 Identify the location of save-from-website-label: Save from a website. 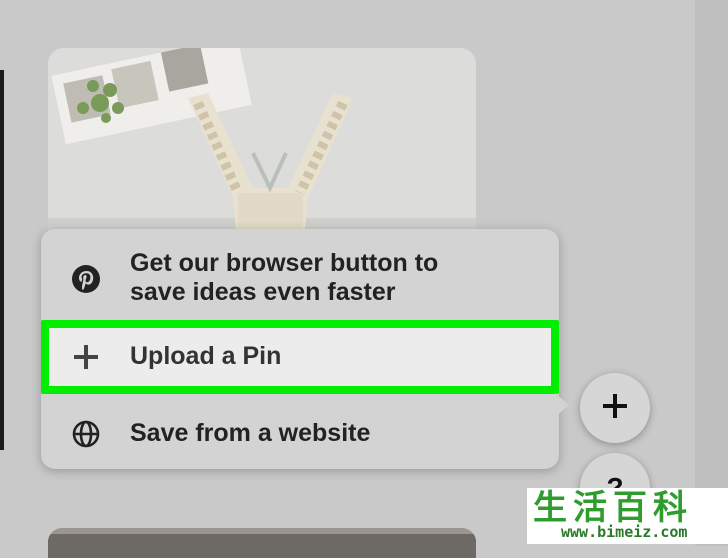
(250, 433).